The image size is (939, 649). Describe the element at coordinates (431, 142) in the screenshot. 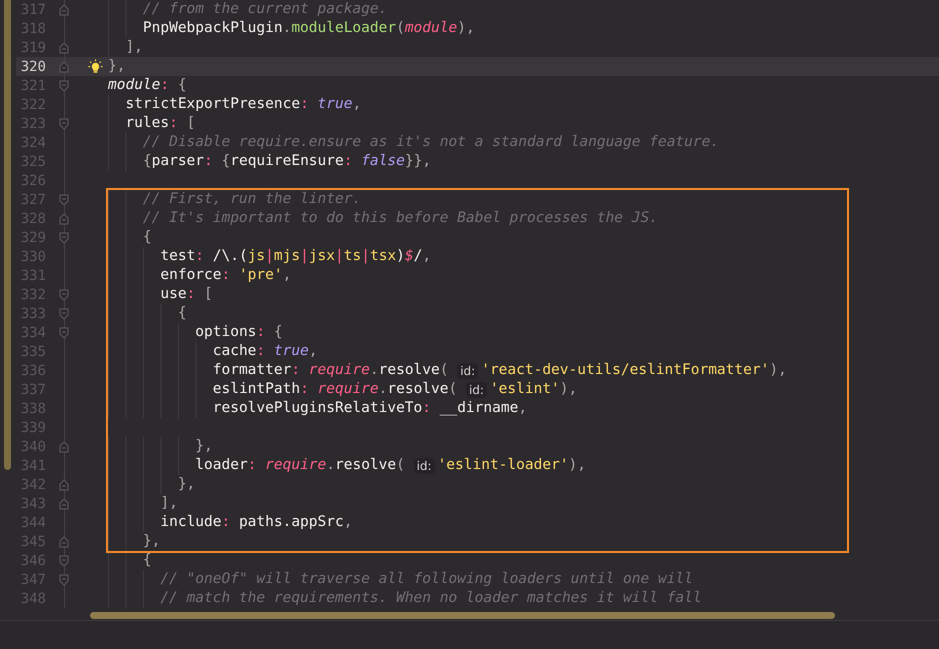

I see `code-text: // Disable require.ensure as it's not a standard language feature.` at that location.